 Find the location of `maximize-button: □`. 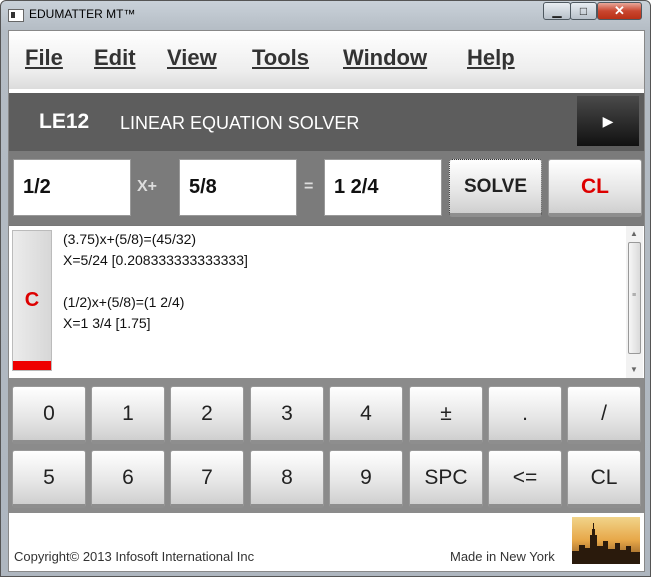

maximize-button: □ is located at coordinates (583, 11).